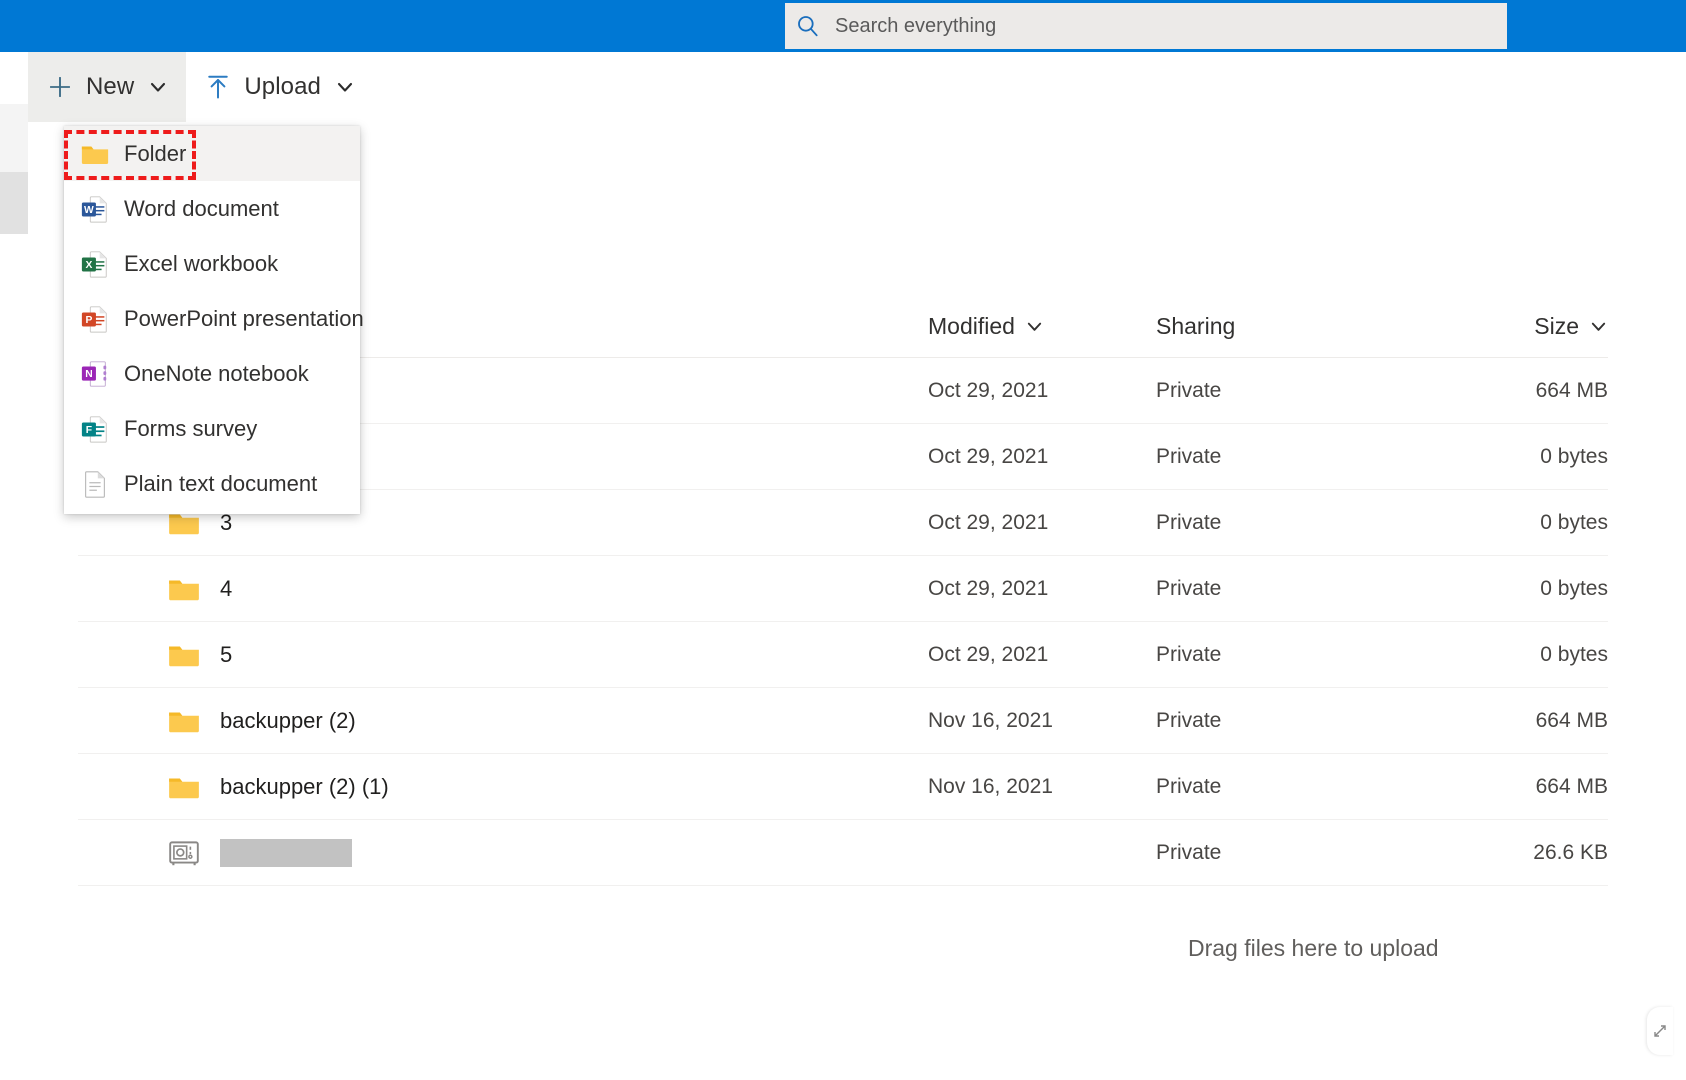 Image resolution: width=1686 pixels, height=1080 pixels. Describe the element at coordinates (503, 655) in the screenshot. I see `cell-name: 5` at that location.